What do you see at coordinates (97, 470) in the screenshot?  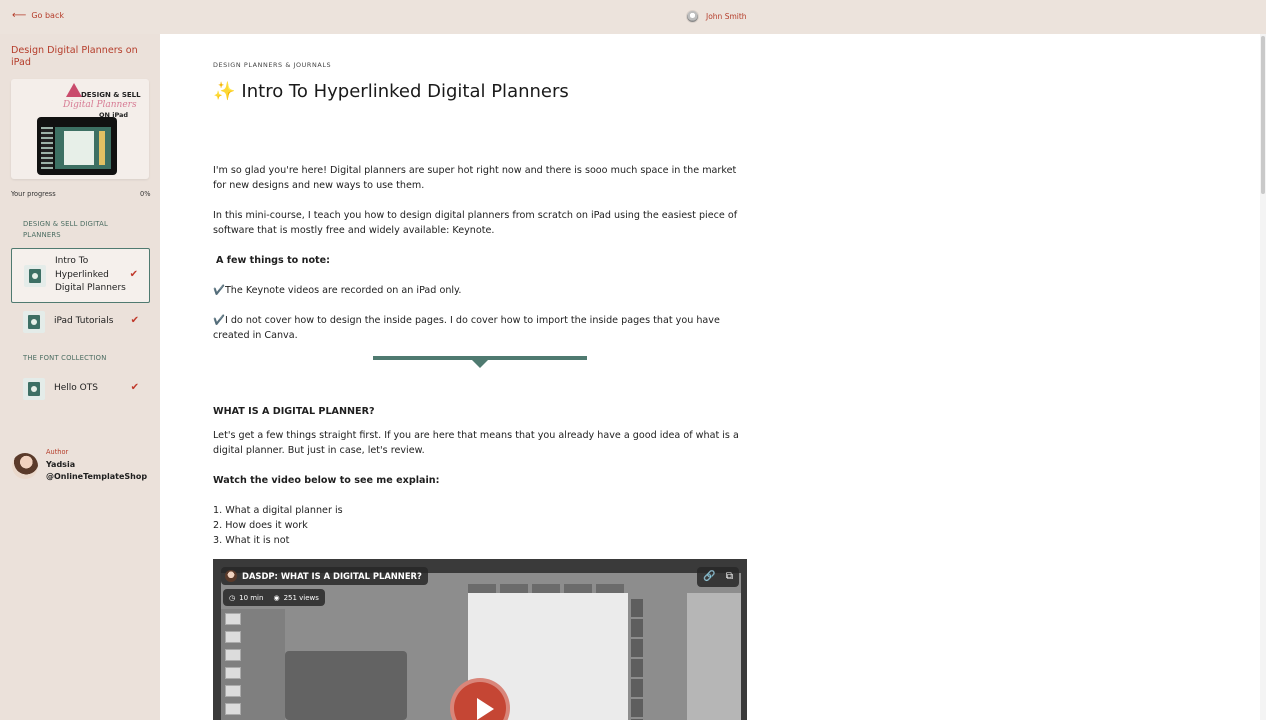 I see `author-name: Yadsia @OnlineTemplateShop` at bounding box center [97, 470].